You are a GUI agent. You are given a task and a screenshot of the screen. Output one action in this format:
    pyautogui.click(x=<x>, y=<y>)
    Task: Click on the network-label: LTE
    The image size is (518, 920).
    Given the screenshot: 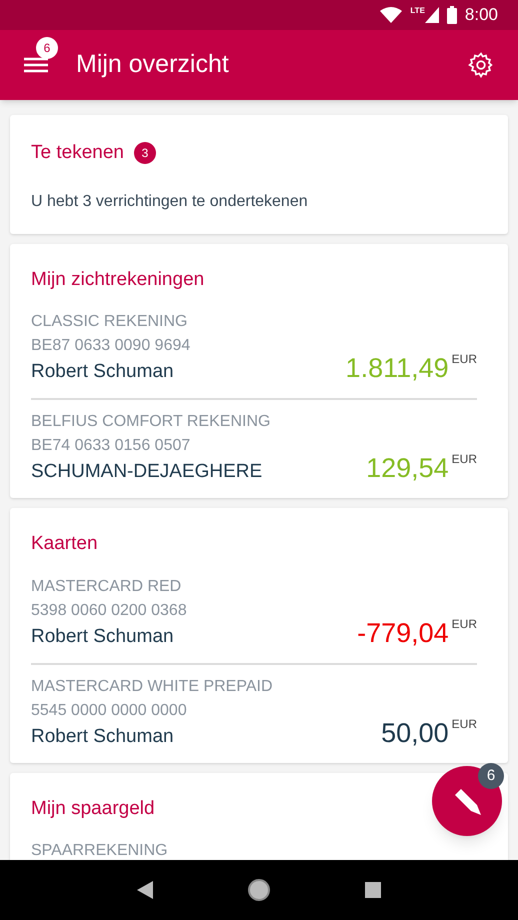 What is the action you would take?
    pyautogui.click(x=417, y=11)
    